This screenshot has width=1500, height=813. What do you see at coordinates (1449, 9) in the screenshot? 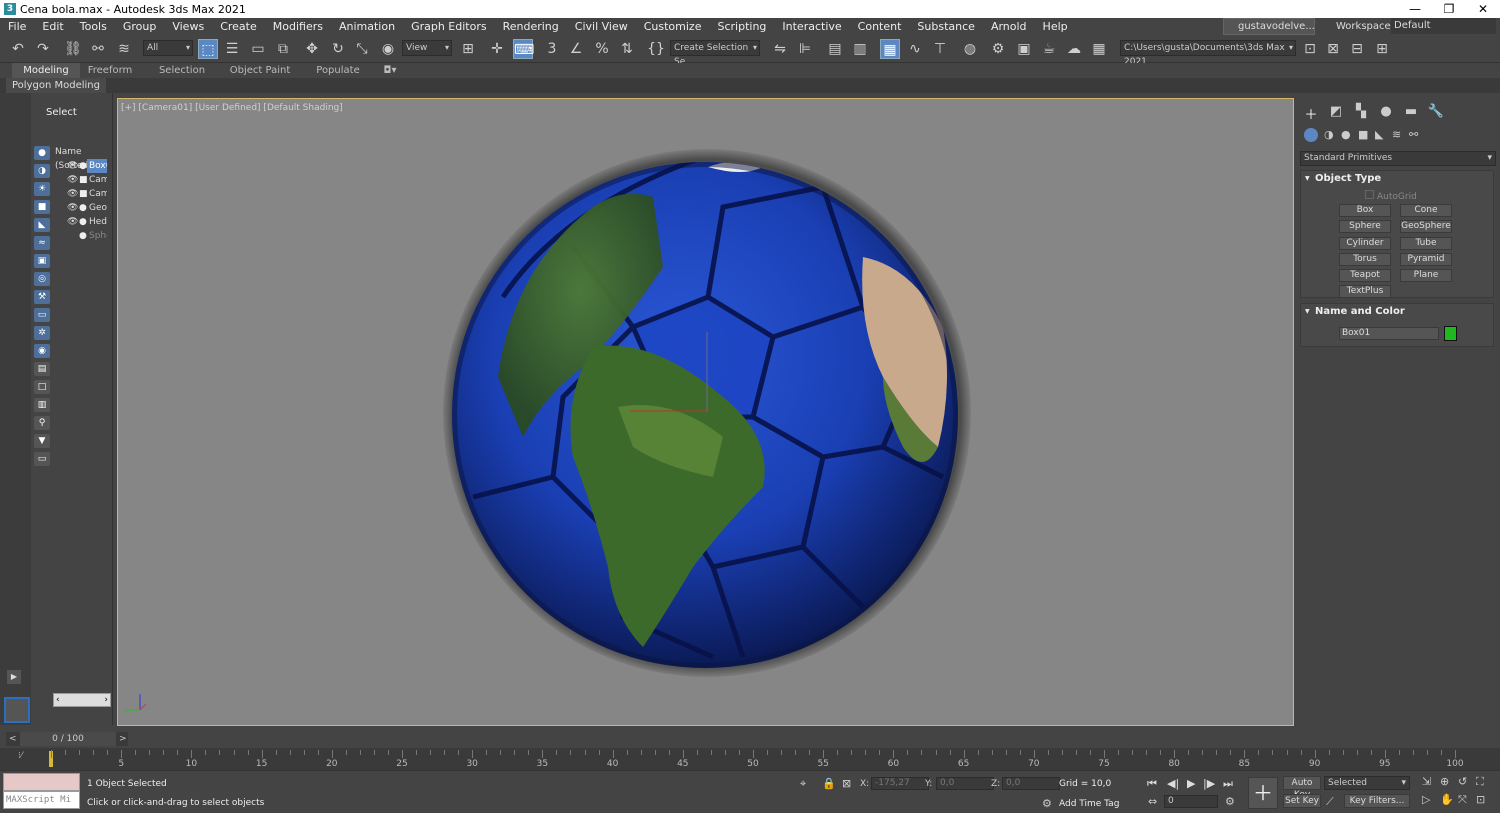
I see `maximize-button: ❐` at bounding box center [1449, 9].